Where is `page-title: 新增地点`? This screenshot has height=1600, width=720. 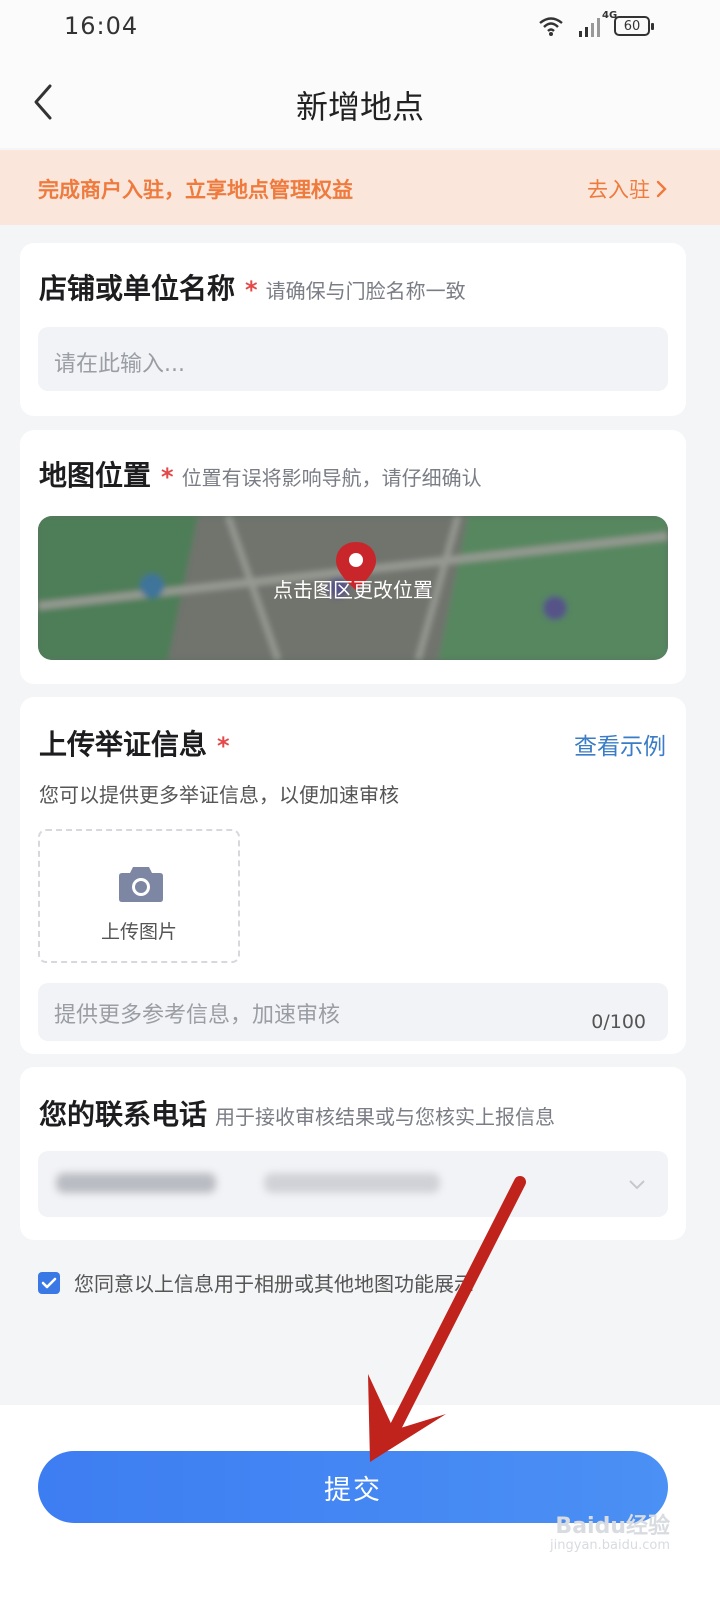 page-title: 新增地点 is located at coordinates (359, 107).